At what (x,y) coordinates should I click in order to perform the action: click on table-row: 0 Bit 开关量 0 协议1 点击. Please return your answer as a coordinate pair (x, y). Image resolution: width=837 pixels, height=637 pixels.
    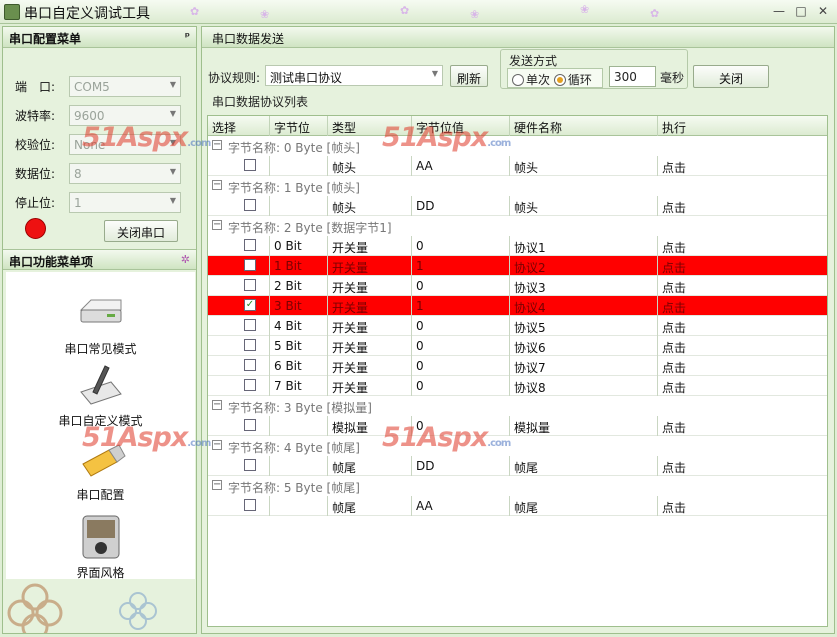
    Looking at the image, I should click on (517, 246).